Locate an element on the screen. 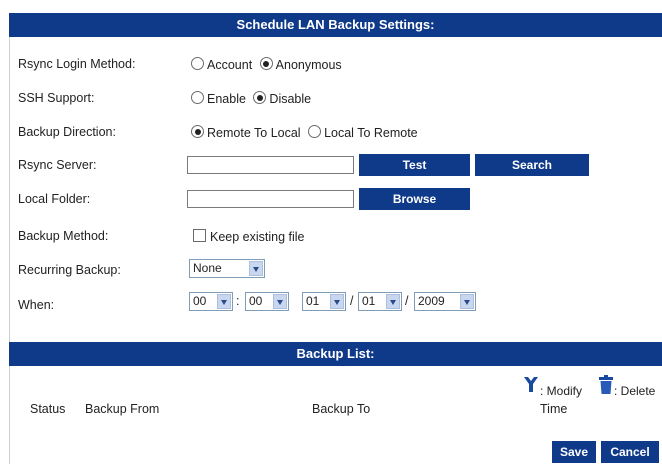 This screenshot has height=464, width=662. recurring-backup-select: None is located at coordinates (227, 268).